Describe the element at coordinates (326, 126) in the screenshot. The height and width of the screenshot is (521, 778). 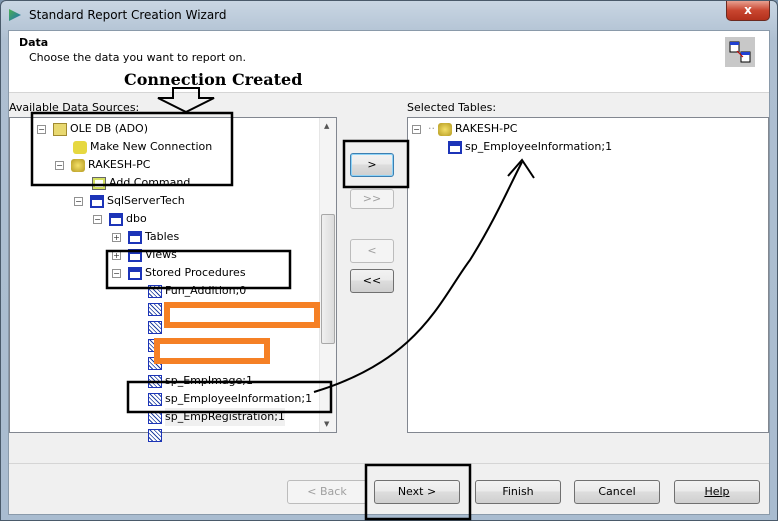
I see `scroll-up-icon: ▲` at that location.